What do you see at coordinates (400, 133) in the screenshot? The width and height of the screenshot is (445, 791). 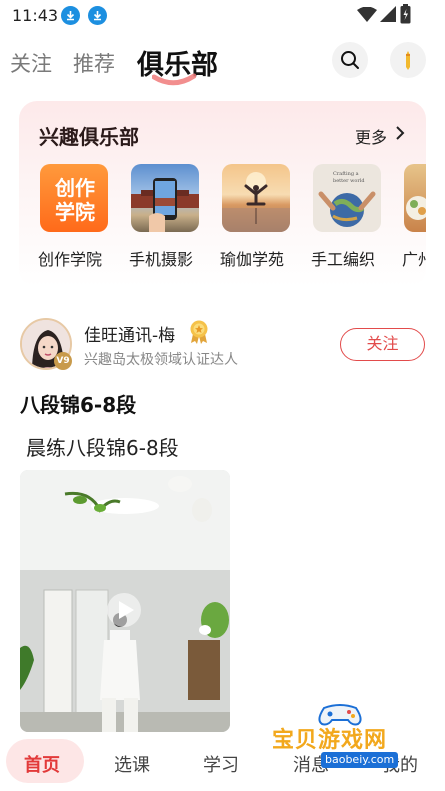 I see `chevron-right-icon` at bounding box center [400, 133].